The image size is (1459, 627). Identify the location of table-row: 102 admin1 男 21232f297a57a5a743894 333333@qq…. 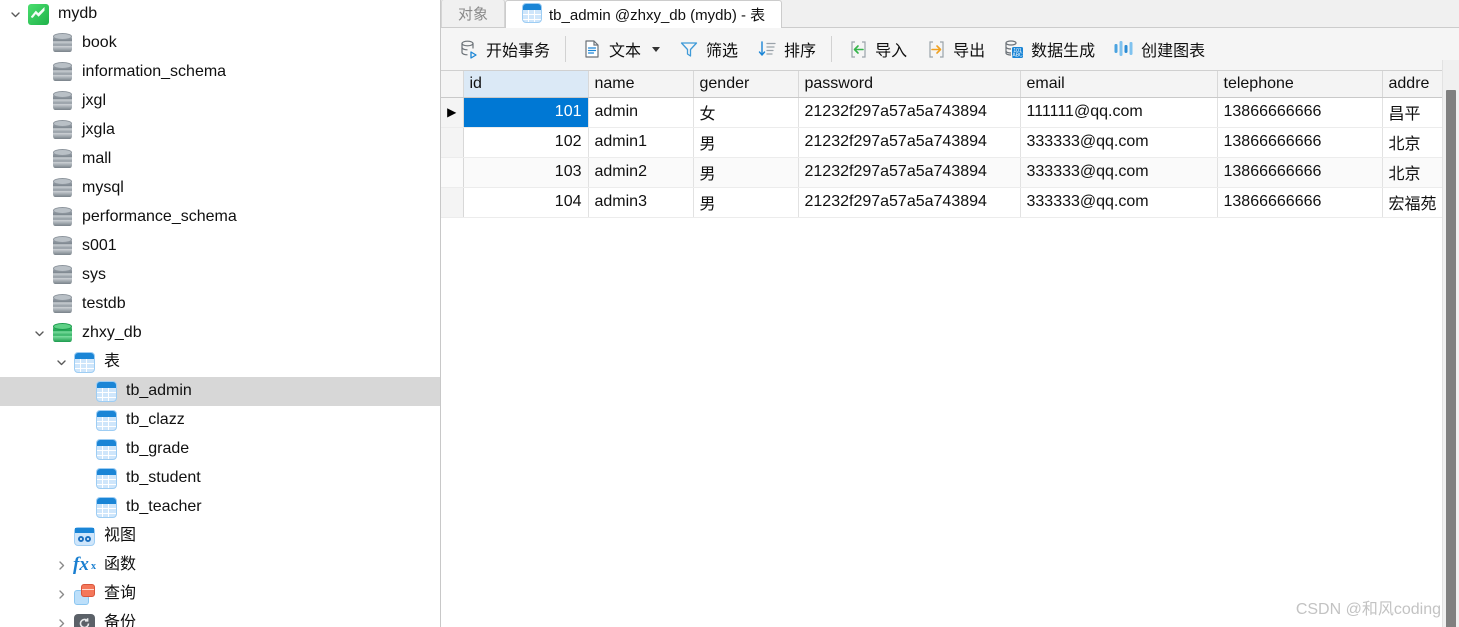
(942, 142).